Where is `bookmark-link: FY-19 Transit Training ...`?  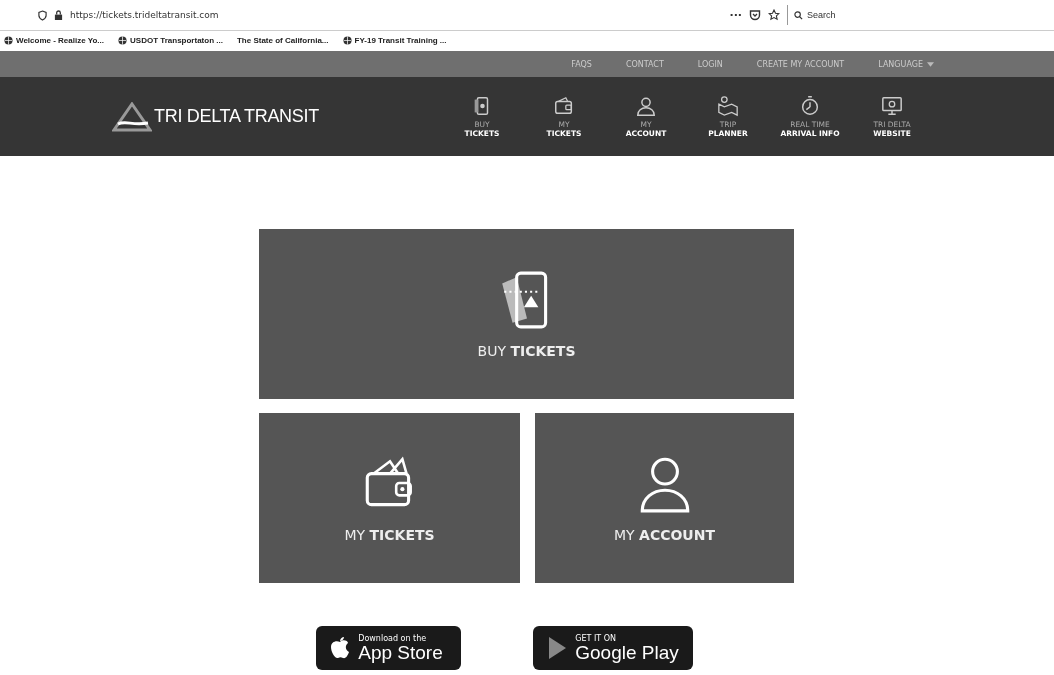 bookmark-link: FY-19 Transit Training ... is located at coordinates (400, 40).